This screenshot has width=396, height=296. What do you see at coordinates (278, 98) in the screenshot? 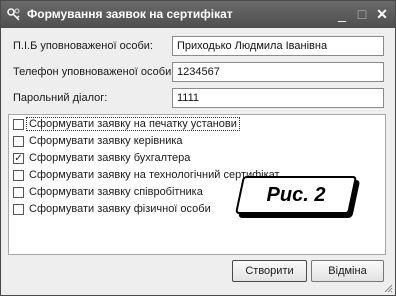
I see `passphrase-field` at bounding box center [278, 98].